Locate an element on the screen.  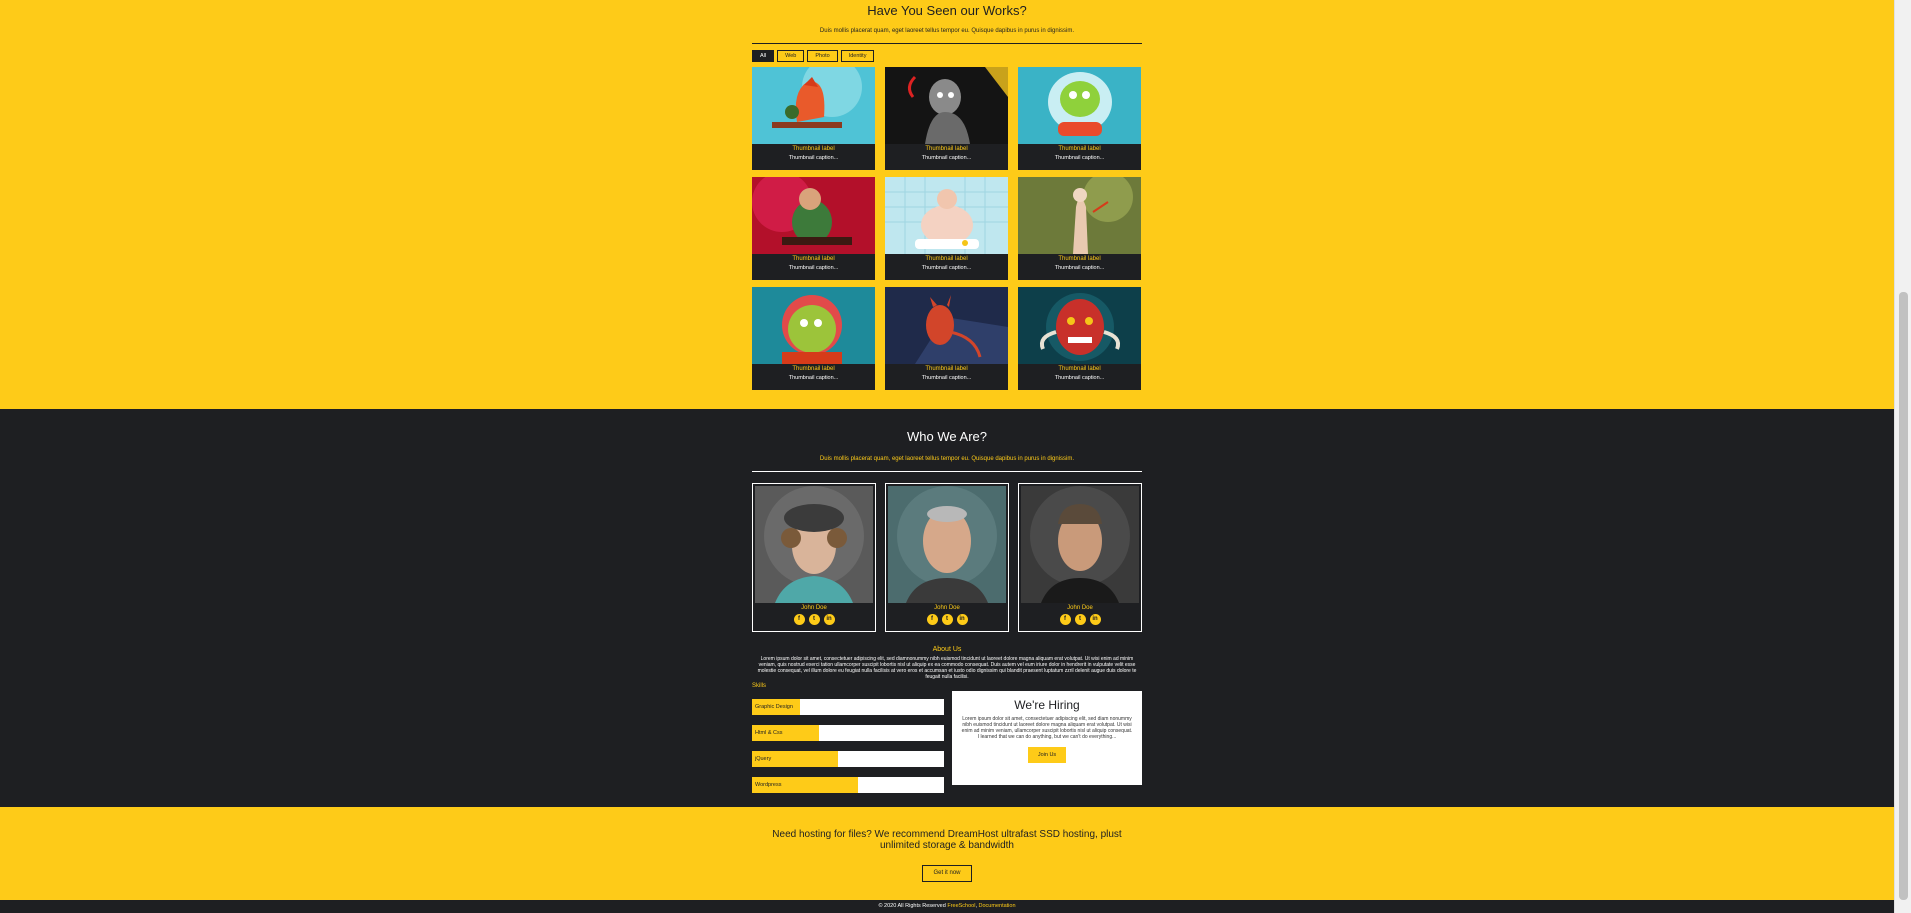
skill-name: Html & Css is located at coordinates (769, 733).